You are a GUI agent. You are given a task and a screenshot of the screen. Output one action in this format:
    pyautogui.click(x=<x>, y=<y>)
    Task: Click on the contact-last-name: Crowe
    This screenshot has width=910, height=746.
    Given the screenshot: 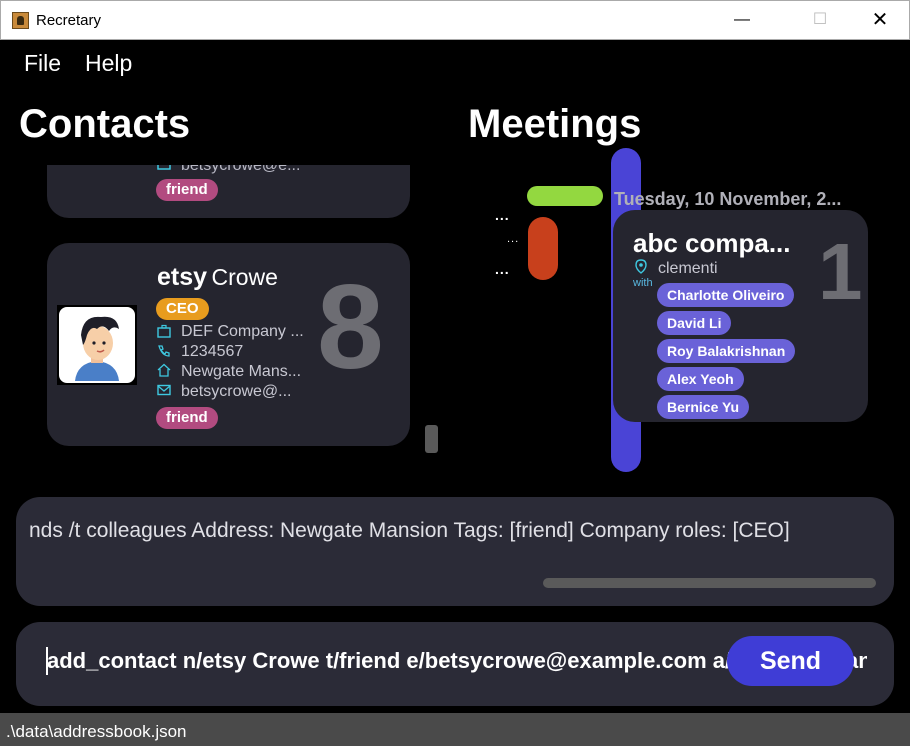 What is the action you would take?
    pyautogui.click(x=244, y=277)
    